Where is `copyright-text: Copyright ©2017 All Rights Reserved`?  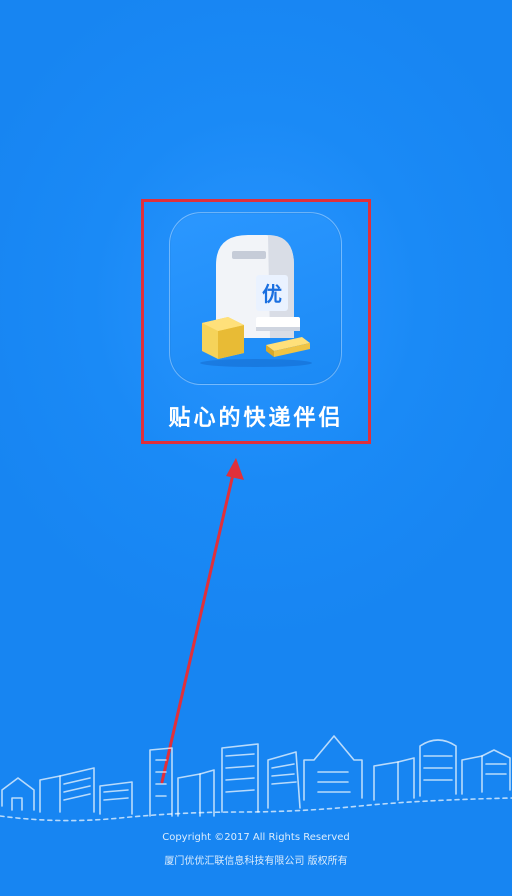 copyright-text: Copyright ©2017 All Rights Reserved is located at coordinates (256, 837).